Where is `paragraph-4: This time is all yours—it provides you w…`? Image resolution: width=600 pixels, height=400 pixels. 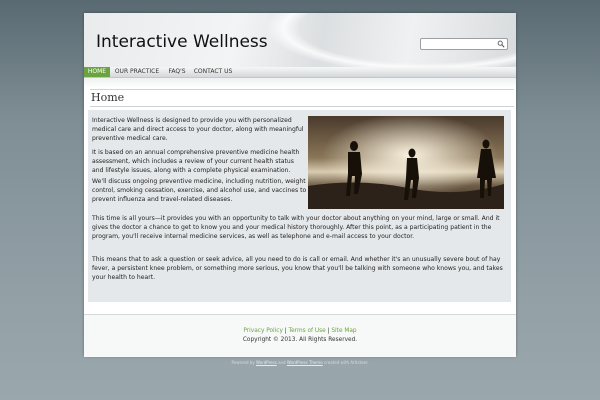
paragraph-4: This time is all yours—it provides you w… is located at coordinates (296, 228).